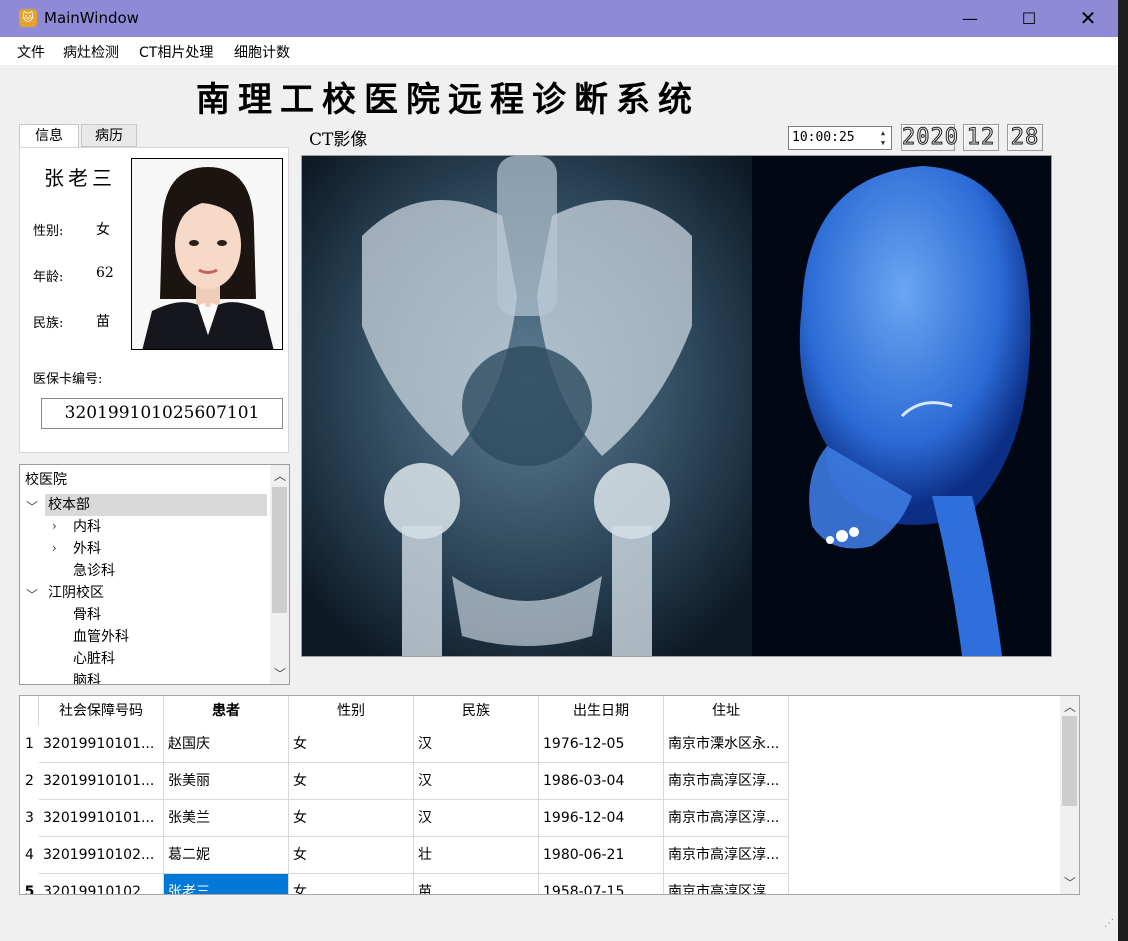 The height and width of the screenshot is (941, 1128). Describe the element at coordinates (48, 277) in the screenshot. I see `age-label: 年龄:` at that location.